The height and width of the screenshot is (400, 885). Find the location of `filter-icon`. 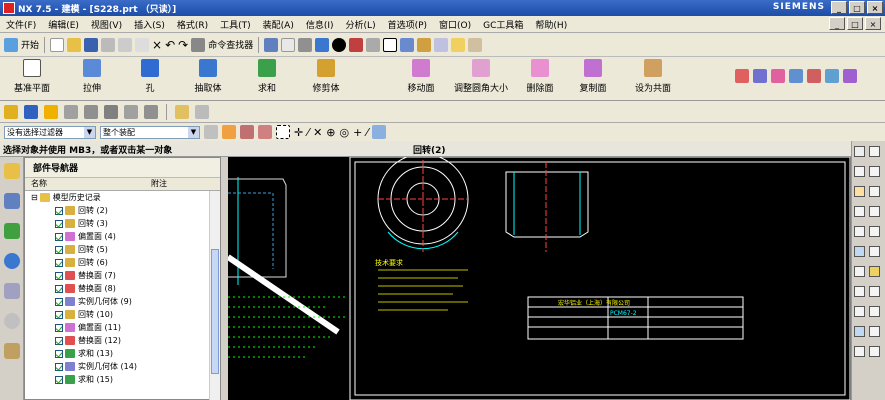

filter-icon is located at coordinates (211, 132).